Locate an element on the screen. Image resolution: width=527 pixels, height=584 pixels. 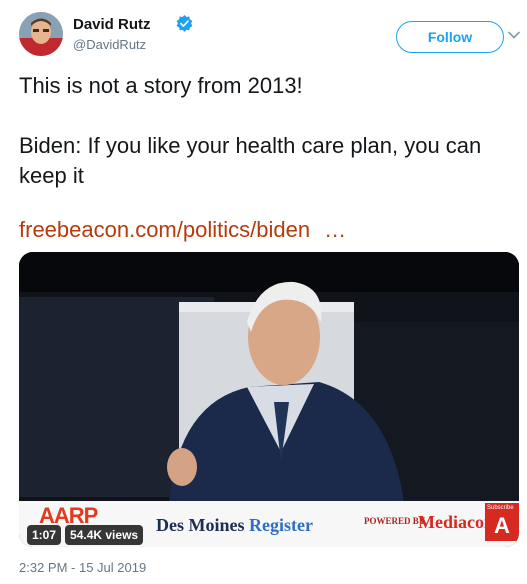
subscribe-label: Subscribe is located at coordinates (500, 508).